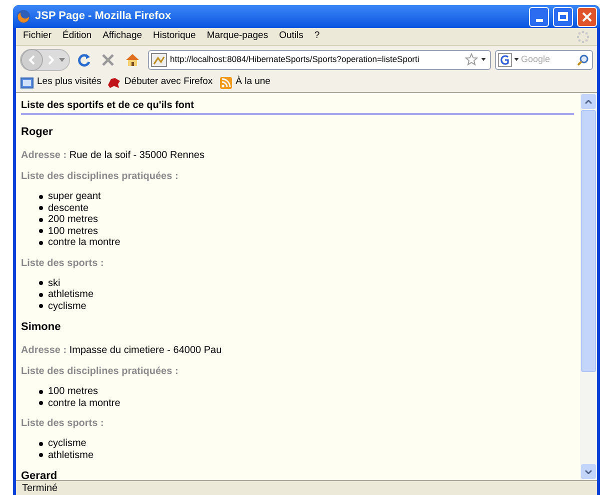 The width and height of the screenshot is (607, 495). What do you see at coordinates (27, 83) in the screenshot?
I see `page-icon` at bounding box center [27, 83].